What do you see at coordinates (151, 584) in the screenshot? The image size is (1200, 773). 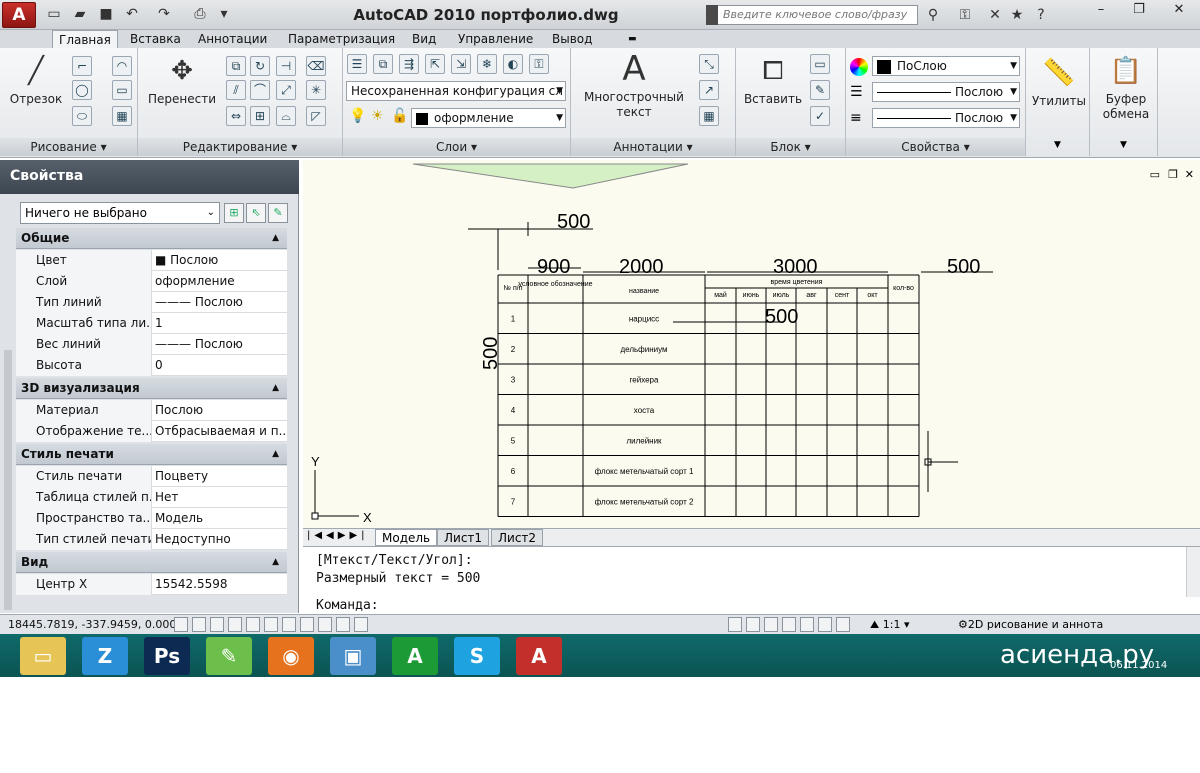 I see `property-row: Центр X 15542.5598` at bounding box center [151, 584].